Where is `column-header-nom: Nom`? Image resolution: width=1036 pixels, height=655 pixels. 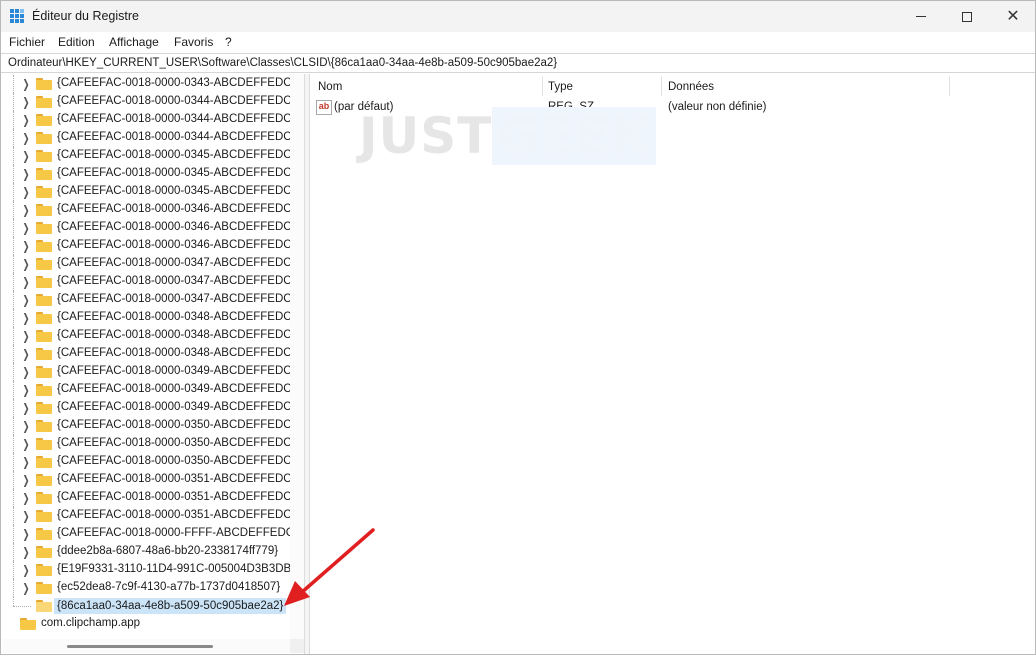 column-header-nom: Nom is located at coordinates (426, 87).